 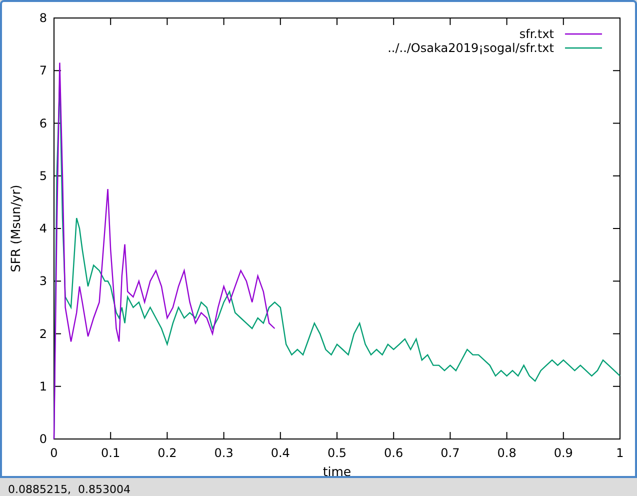 I want to click on tick-label: 7, so click(x=43, y=71).